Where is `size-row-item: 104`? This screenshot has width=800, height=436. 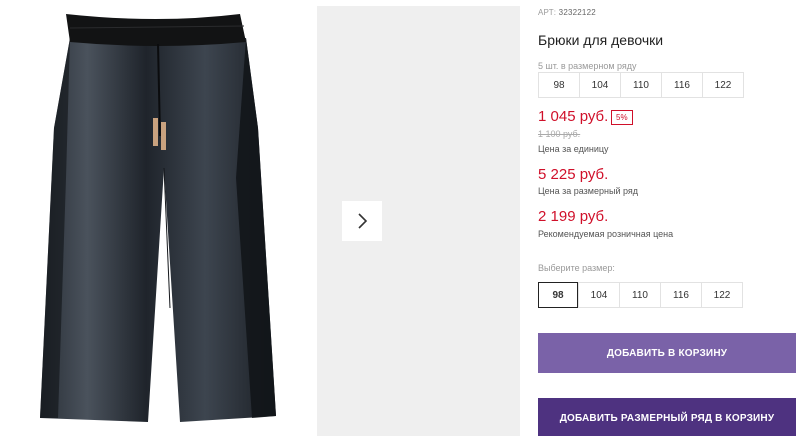
size-row-item: 104 is located at coordinates (600, 85).